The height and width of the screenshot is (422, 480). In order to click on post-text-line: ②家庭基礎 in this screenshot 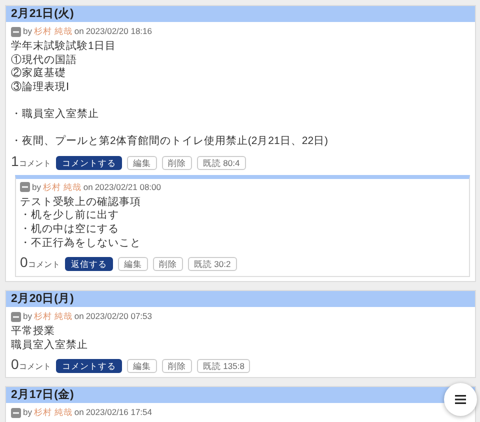, I will do `click(38, 74)`.